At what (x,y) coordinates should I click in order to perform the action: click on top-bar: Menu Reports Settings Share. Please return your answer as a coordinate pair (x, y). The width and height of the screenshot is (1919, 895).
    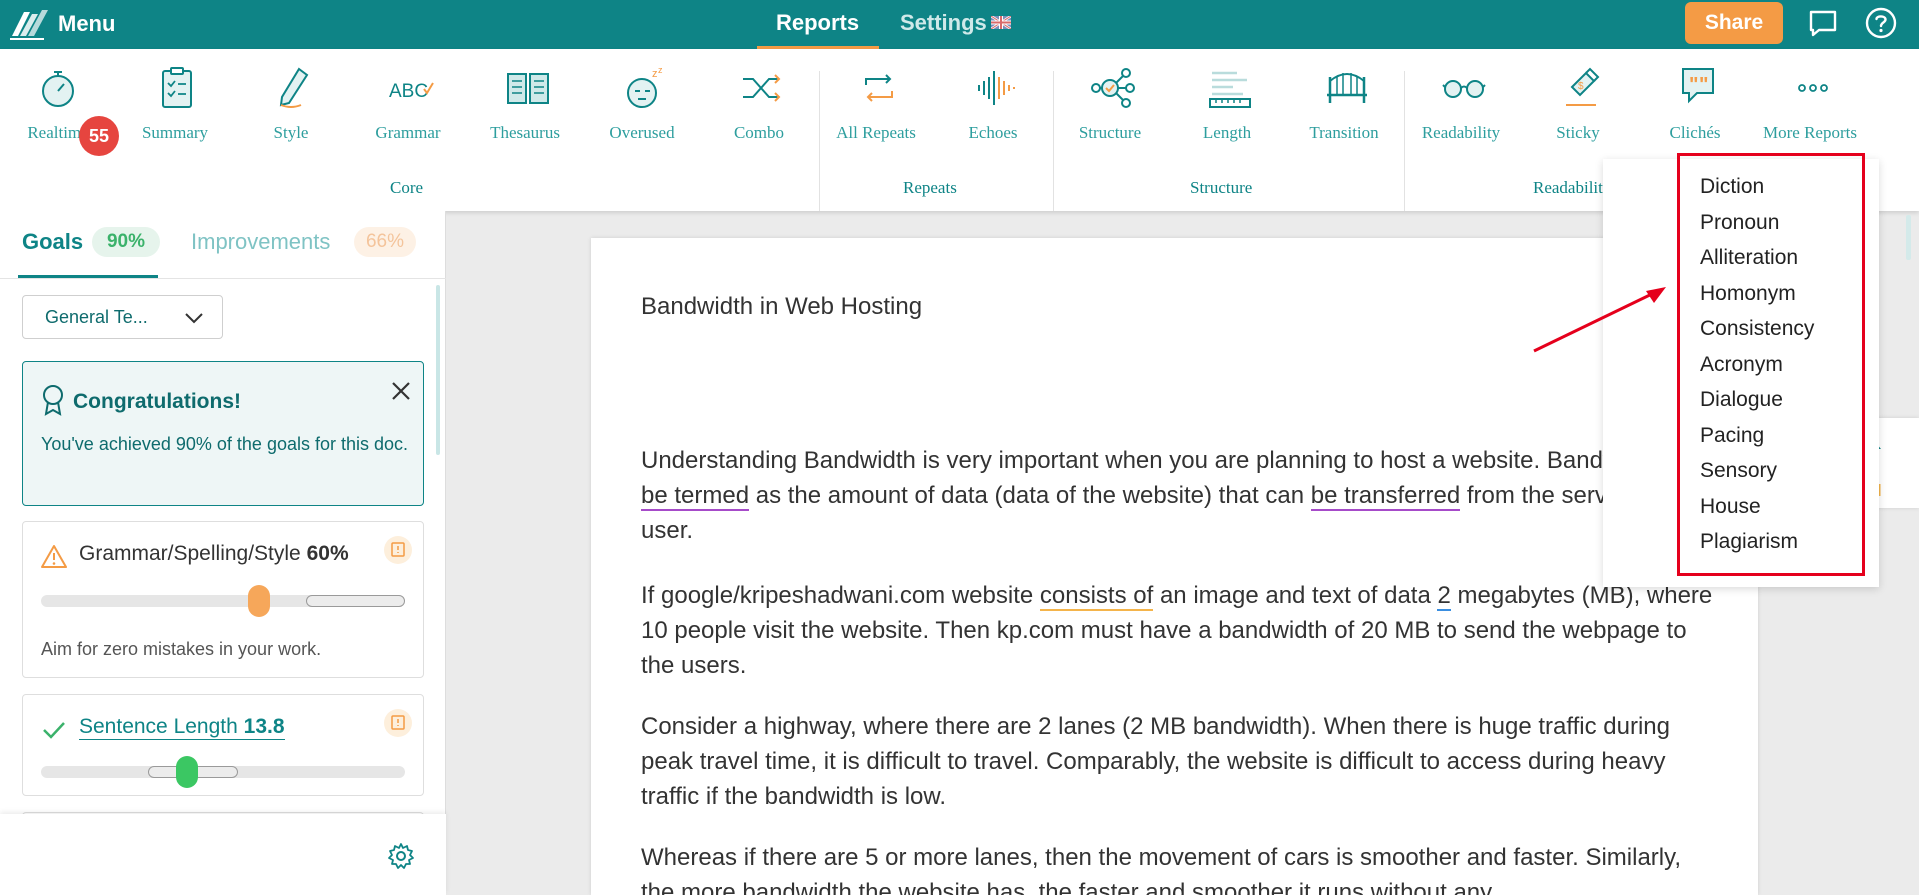
    Looking at the image, I should click on (959, 24).